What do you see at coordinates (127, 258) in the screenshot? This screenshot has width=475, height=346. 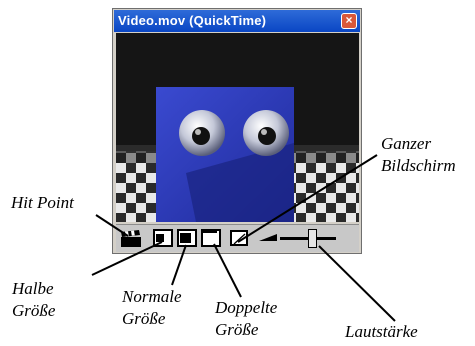 I see `leader-half-size` at bounding box center [127, 258].